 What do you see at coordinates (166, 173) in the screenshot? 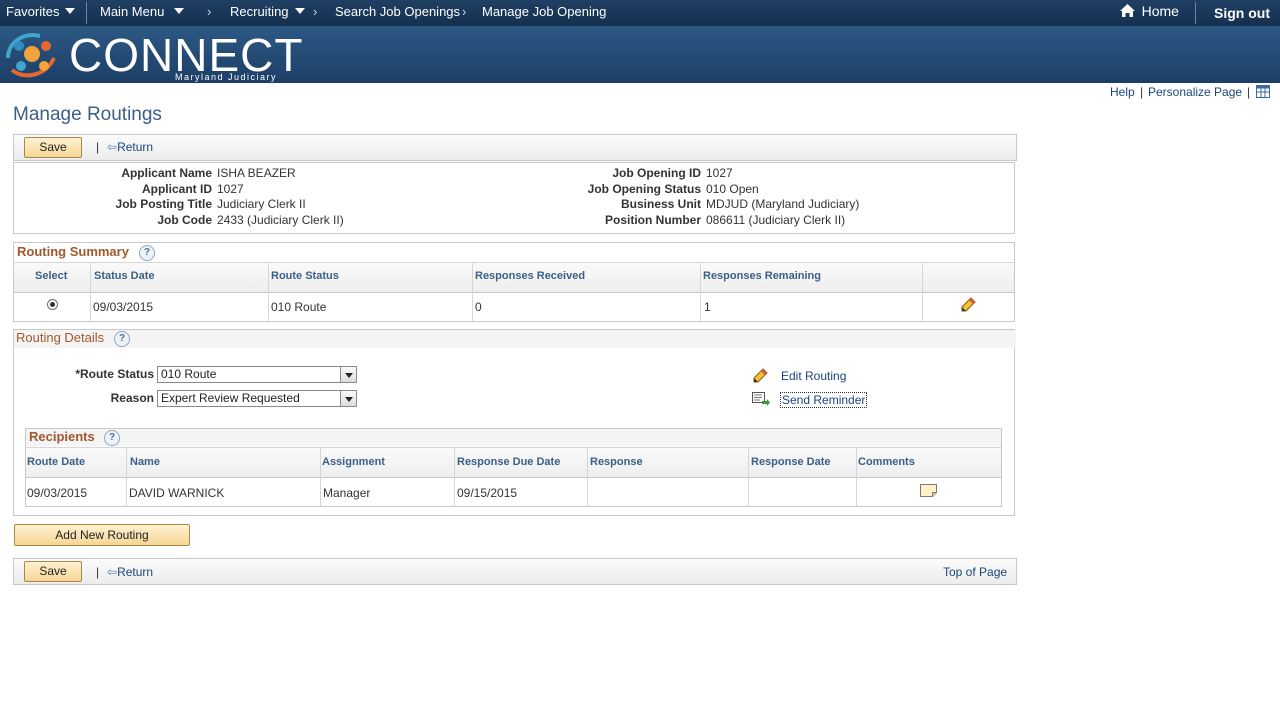
I see `applicant-name-label: Applicant Name` at bounding box center [166, 173].